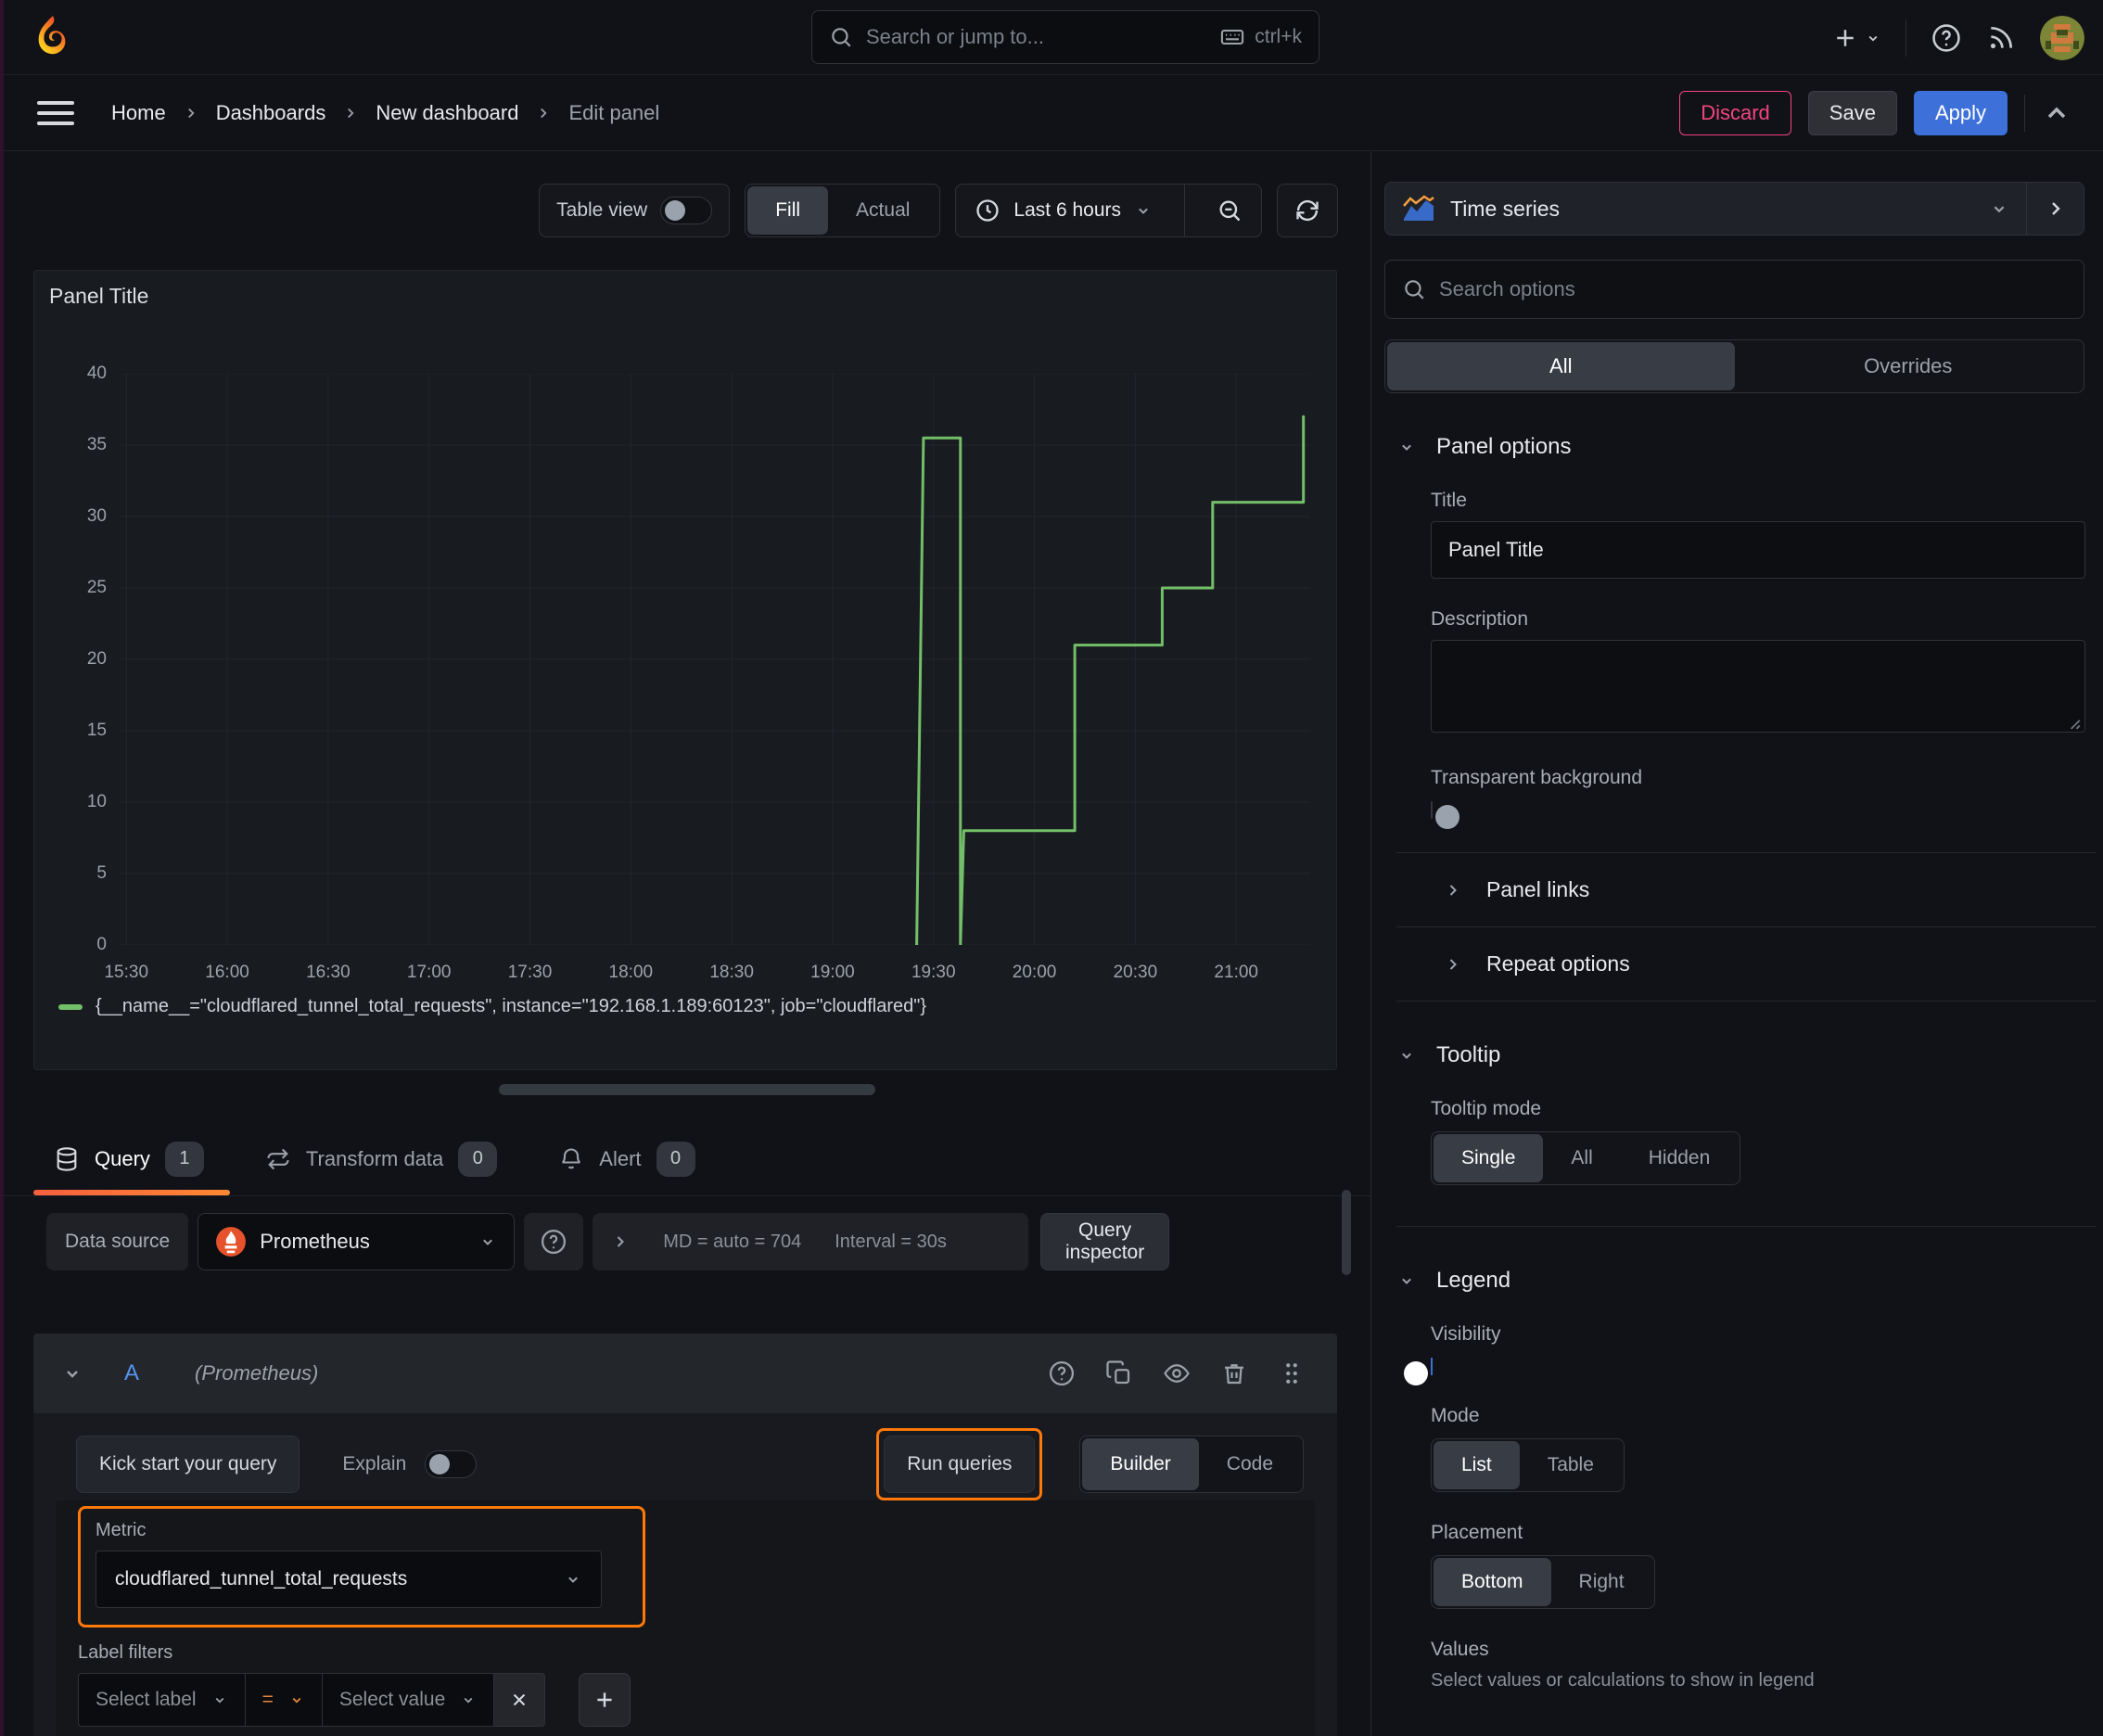 The height and width of the screenshot is (1736, 2103). What do you see at coordinates (1234, 1373) in the screenshot?
I see `trash-icon` at bounding box center [1234, 1373].